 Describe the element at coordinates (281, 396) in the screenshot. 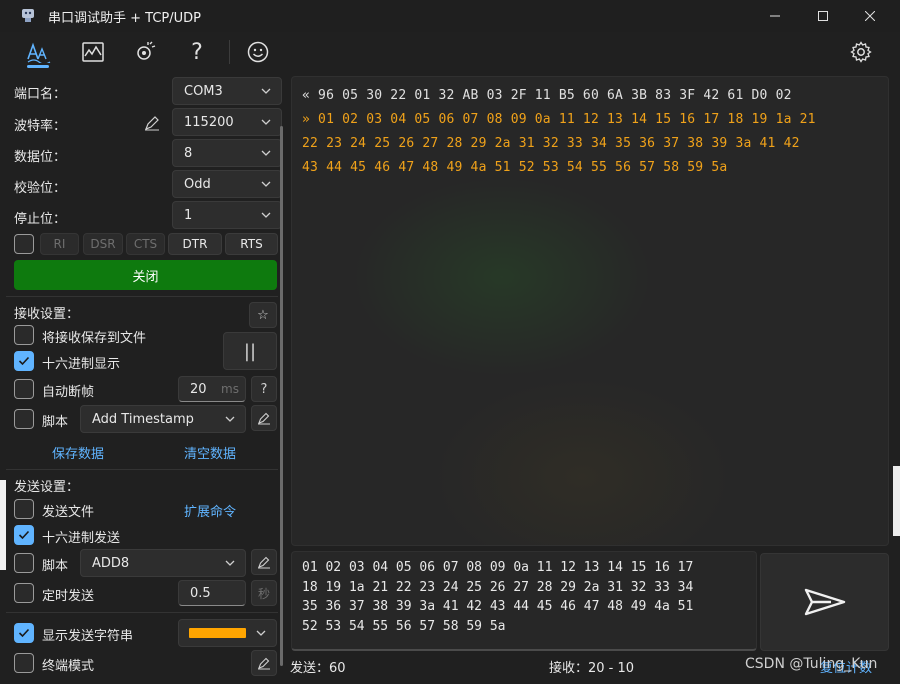

I see `settings-scrollbar` at that location.